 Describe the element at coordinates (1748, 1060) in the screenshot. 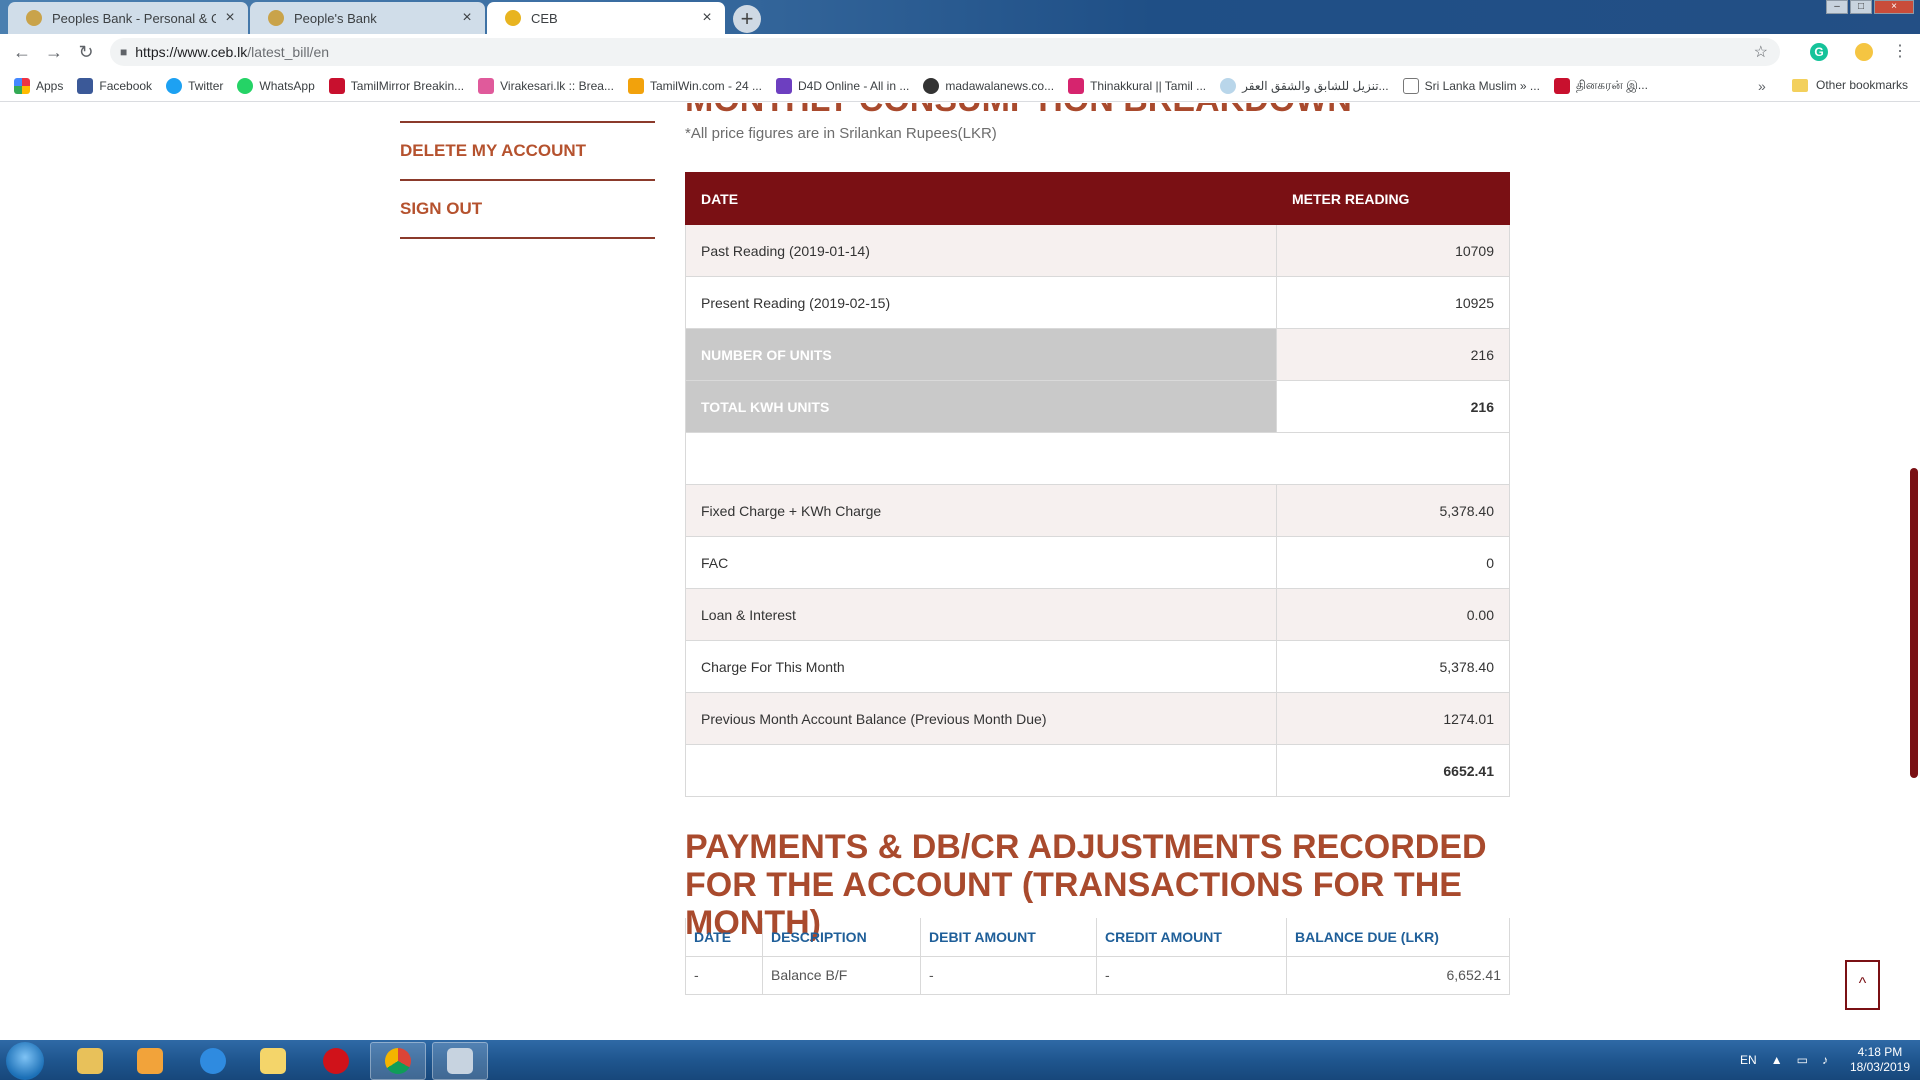

I see `language-indicator: EN` at that location.